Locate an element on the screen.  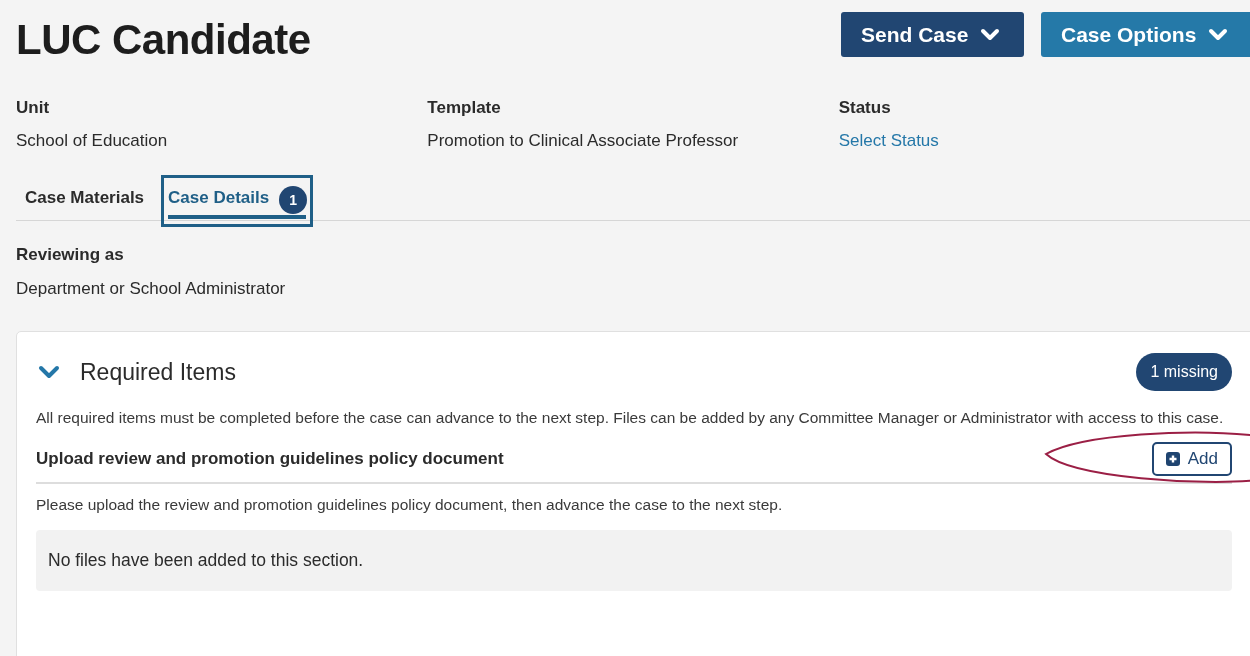
plus-square-icon is located at coordinates (1172, 459).